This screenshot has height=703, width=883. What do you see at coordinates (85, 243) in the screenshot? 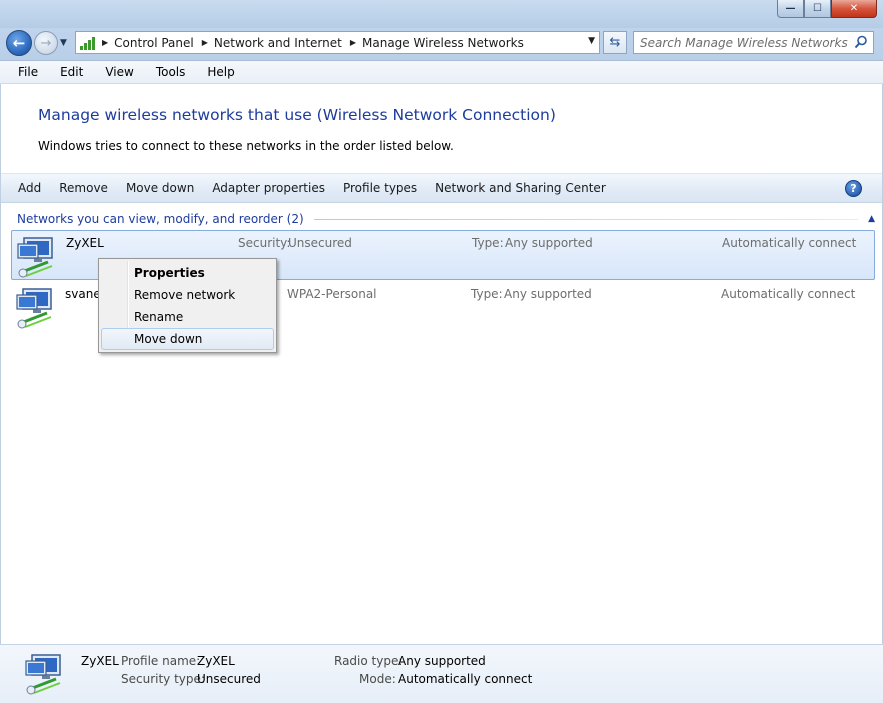
I see `network-name: ZyXEL` at bounding box center [85, 243].